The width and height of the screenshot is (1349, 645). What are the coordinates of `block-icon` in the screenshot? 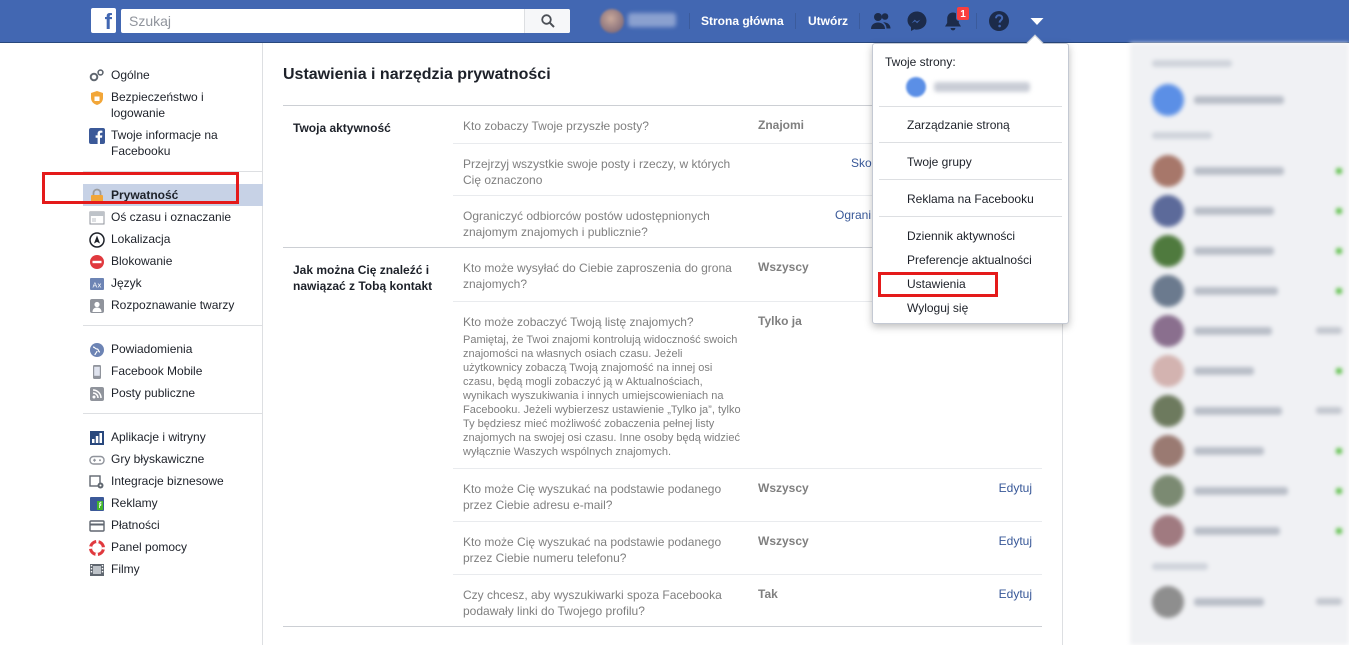 It's located at (97, 262).